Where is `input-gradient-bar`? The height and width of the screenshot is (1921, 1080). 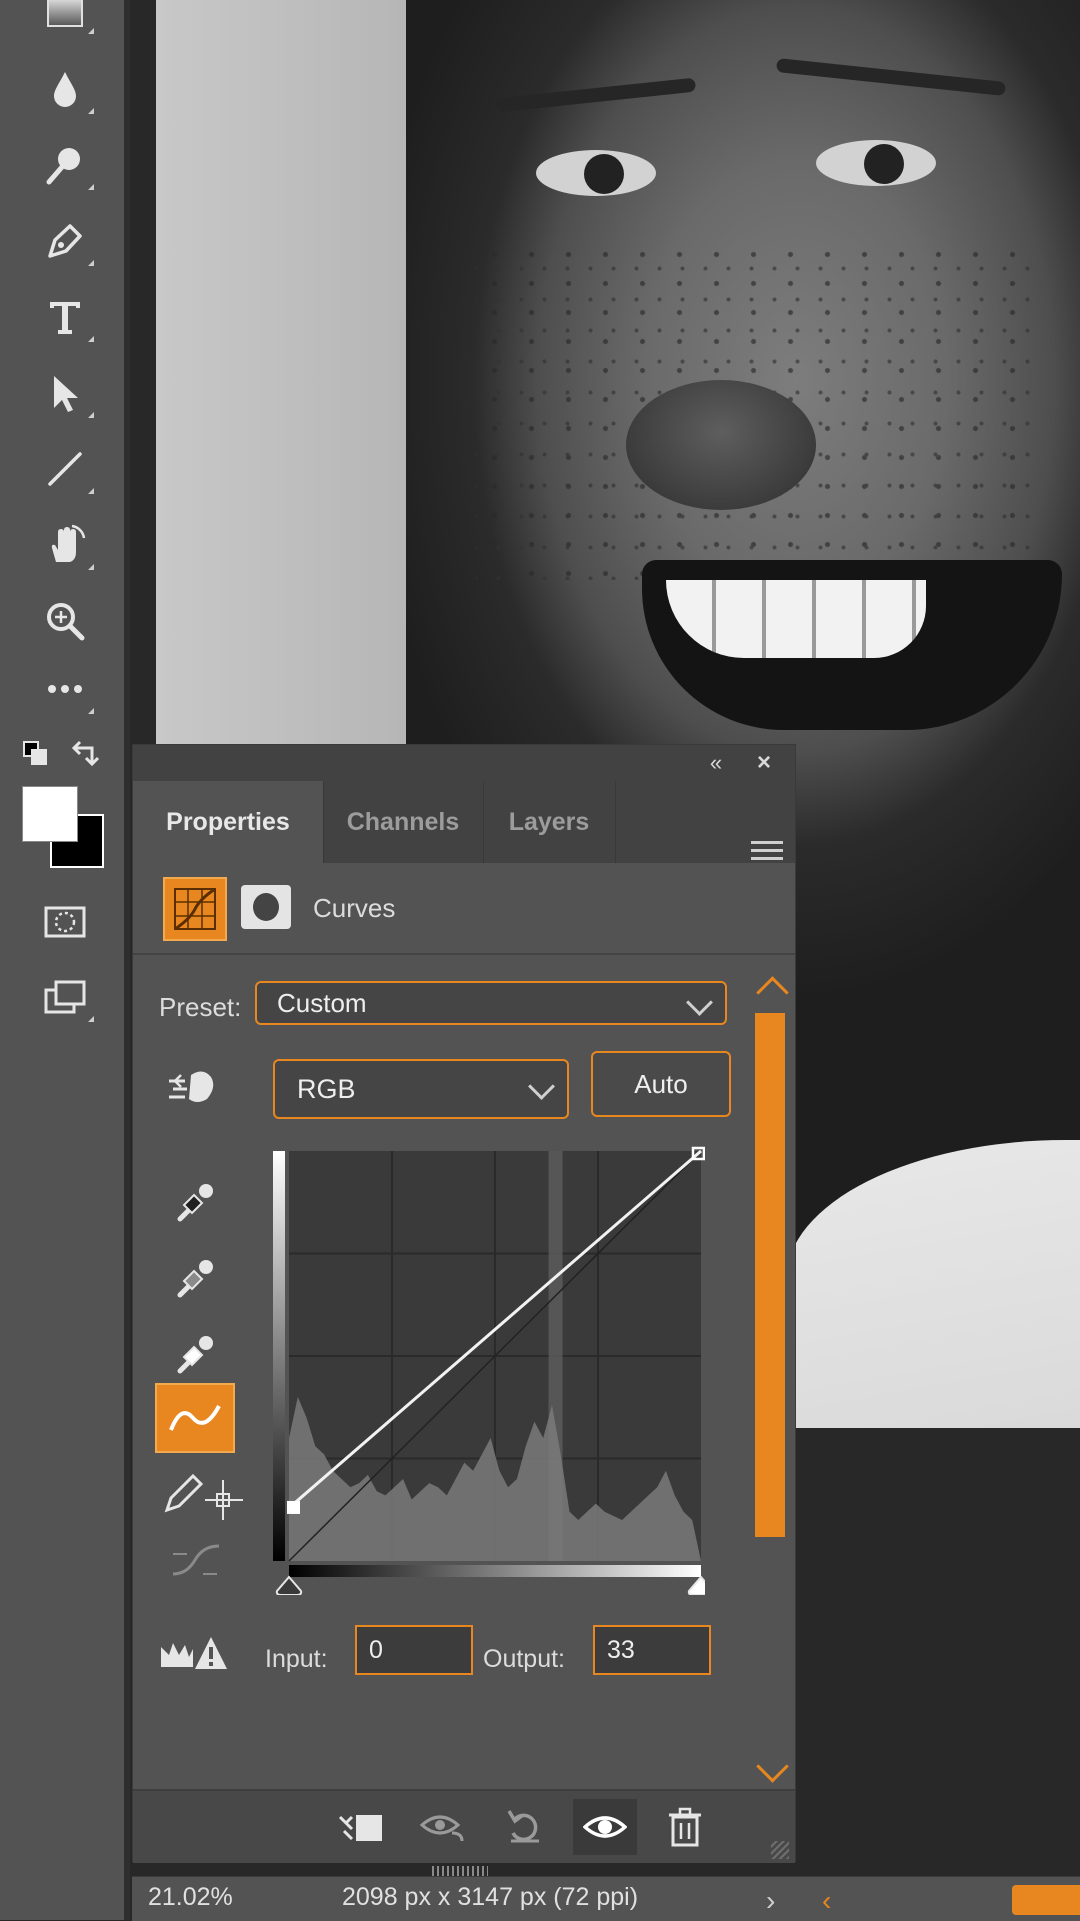
input-gradient-bar is located at coordinates (495, 1571).